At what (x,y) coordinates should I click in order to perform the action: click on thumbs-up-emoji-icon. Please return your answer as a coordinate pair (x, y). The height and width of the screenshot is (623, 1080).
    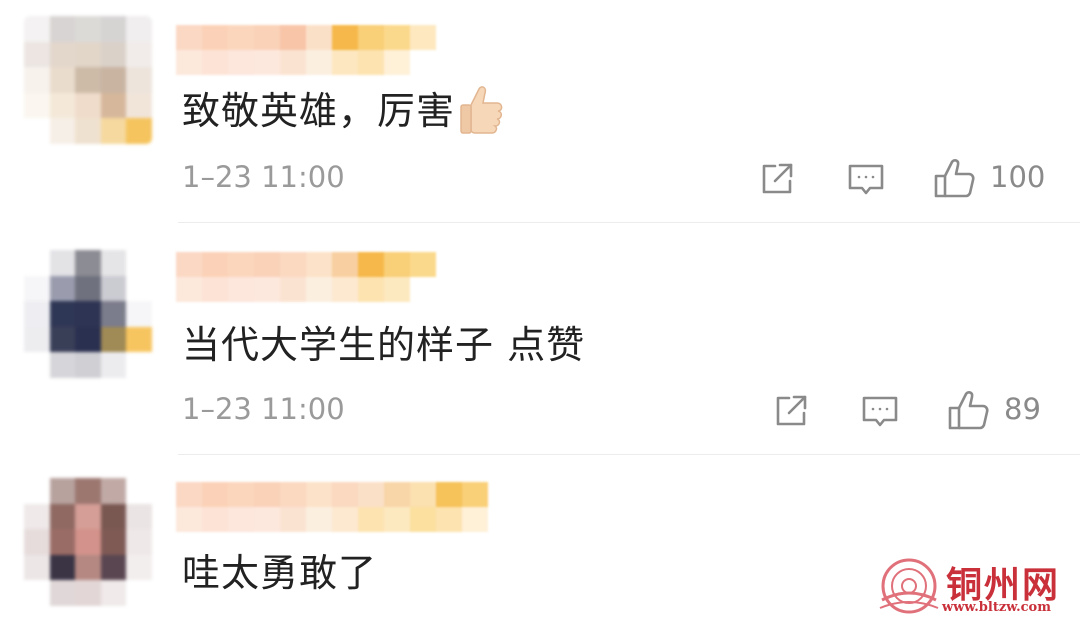
    Looking at the image, I should click on (481, 113).